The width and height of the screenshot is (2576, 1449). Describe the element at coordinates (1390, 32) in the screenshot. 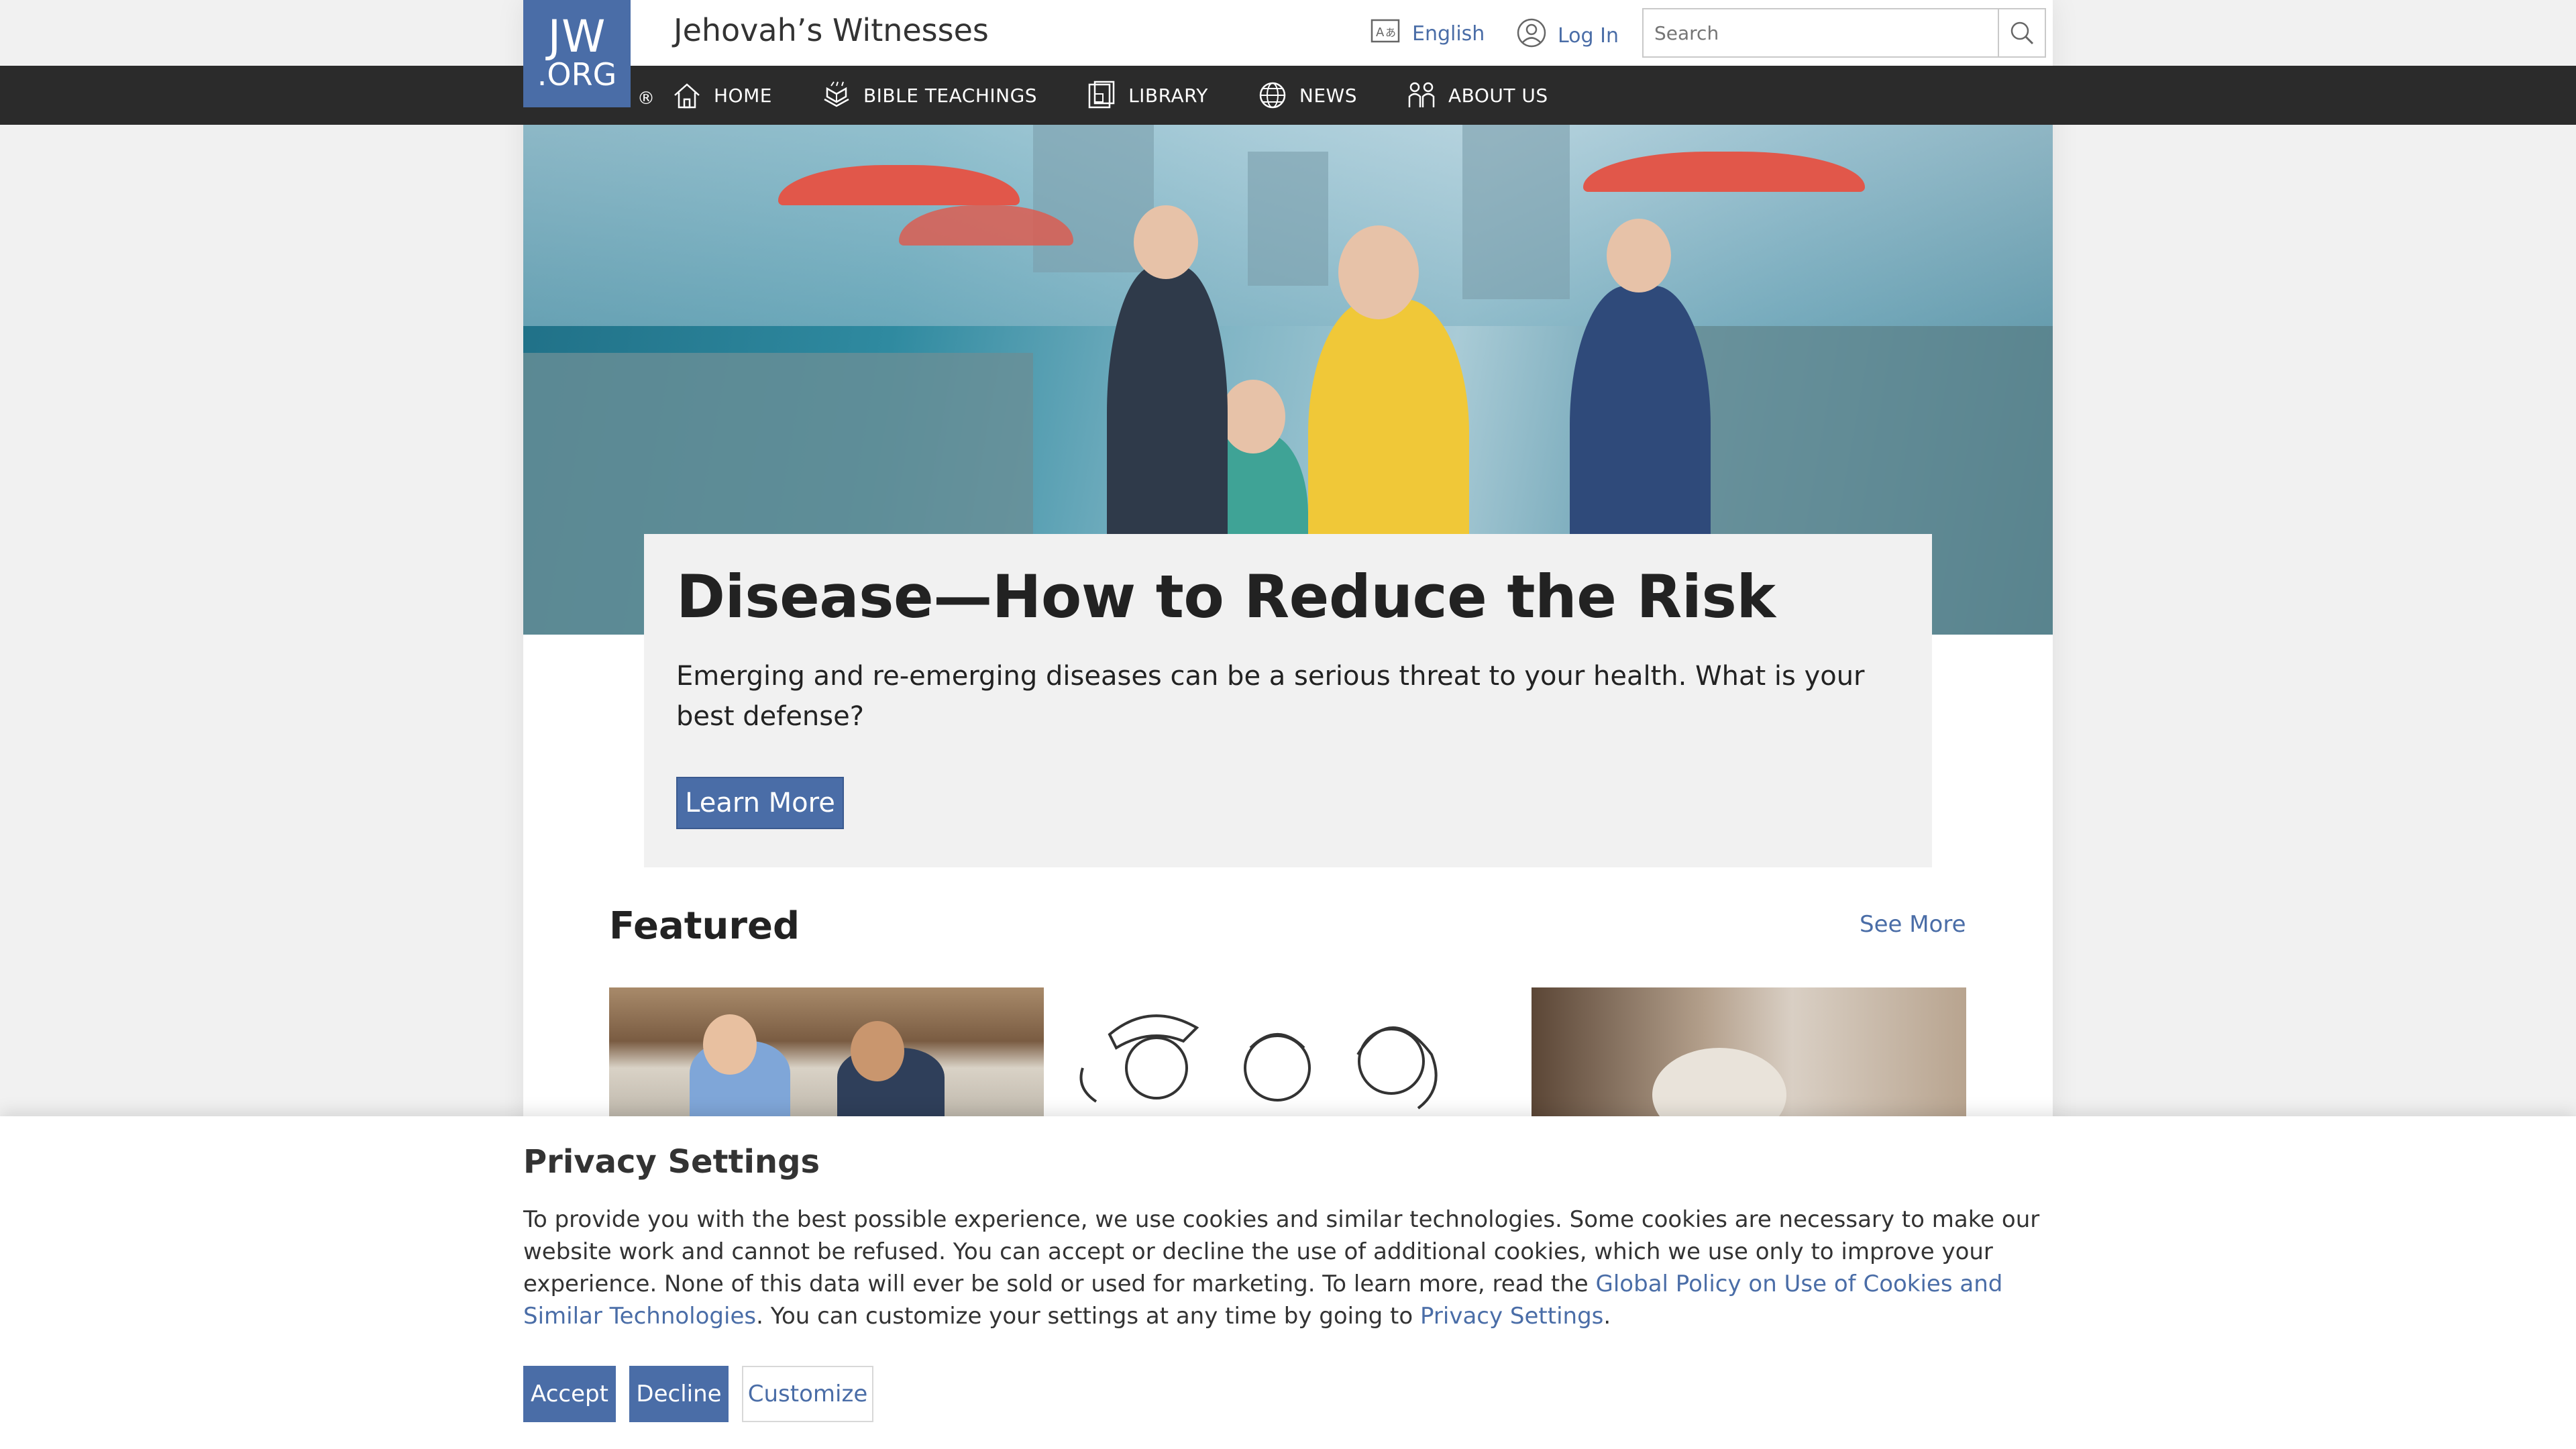

I see `svg-text: あ` at that location.